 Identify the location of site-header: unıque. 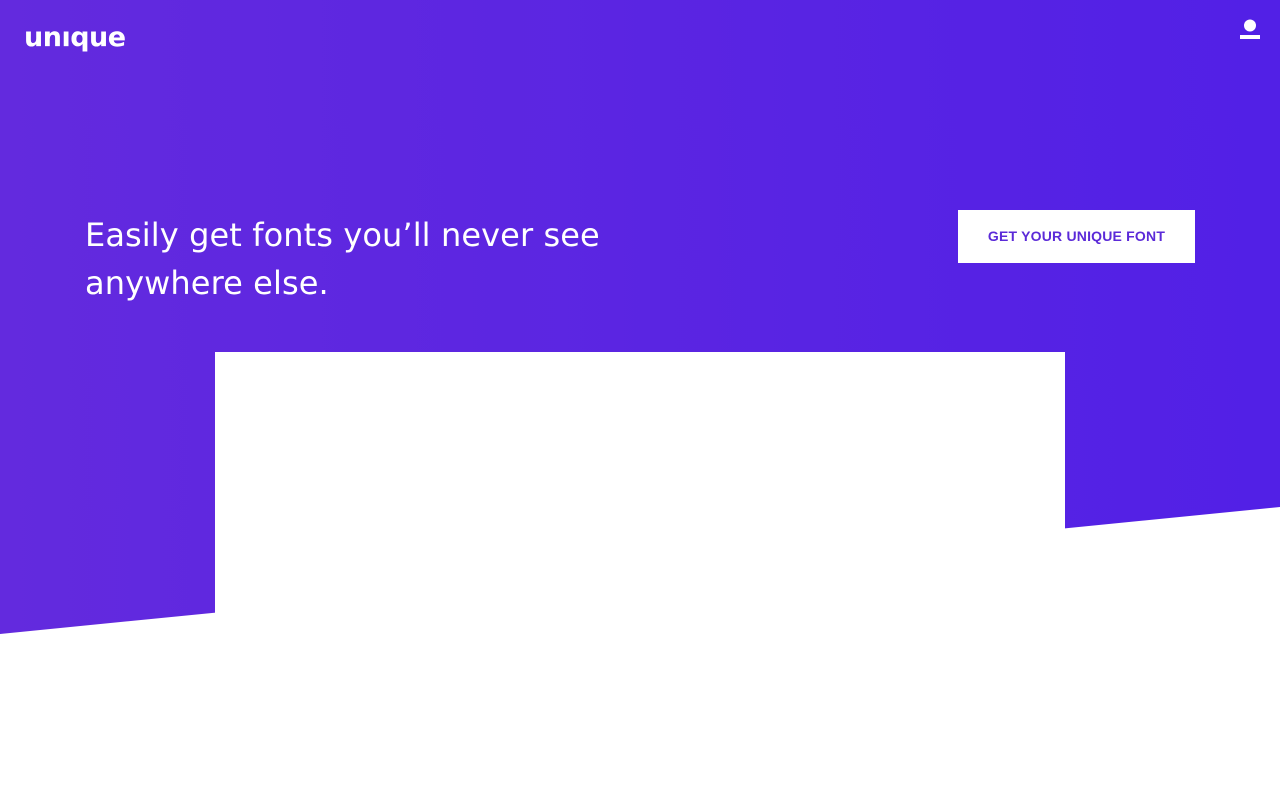
(640, 40).